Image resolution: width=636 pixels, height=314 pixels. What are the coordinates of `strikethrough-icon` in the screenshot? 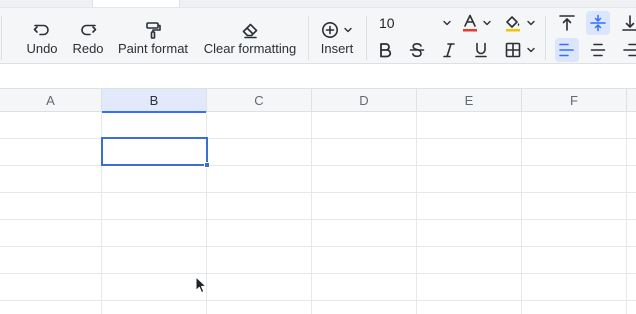 It's located at (417, 50).